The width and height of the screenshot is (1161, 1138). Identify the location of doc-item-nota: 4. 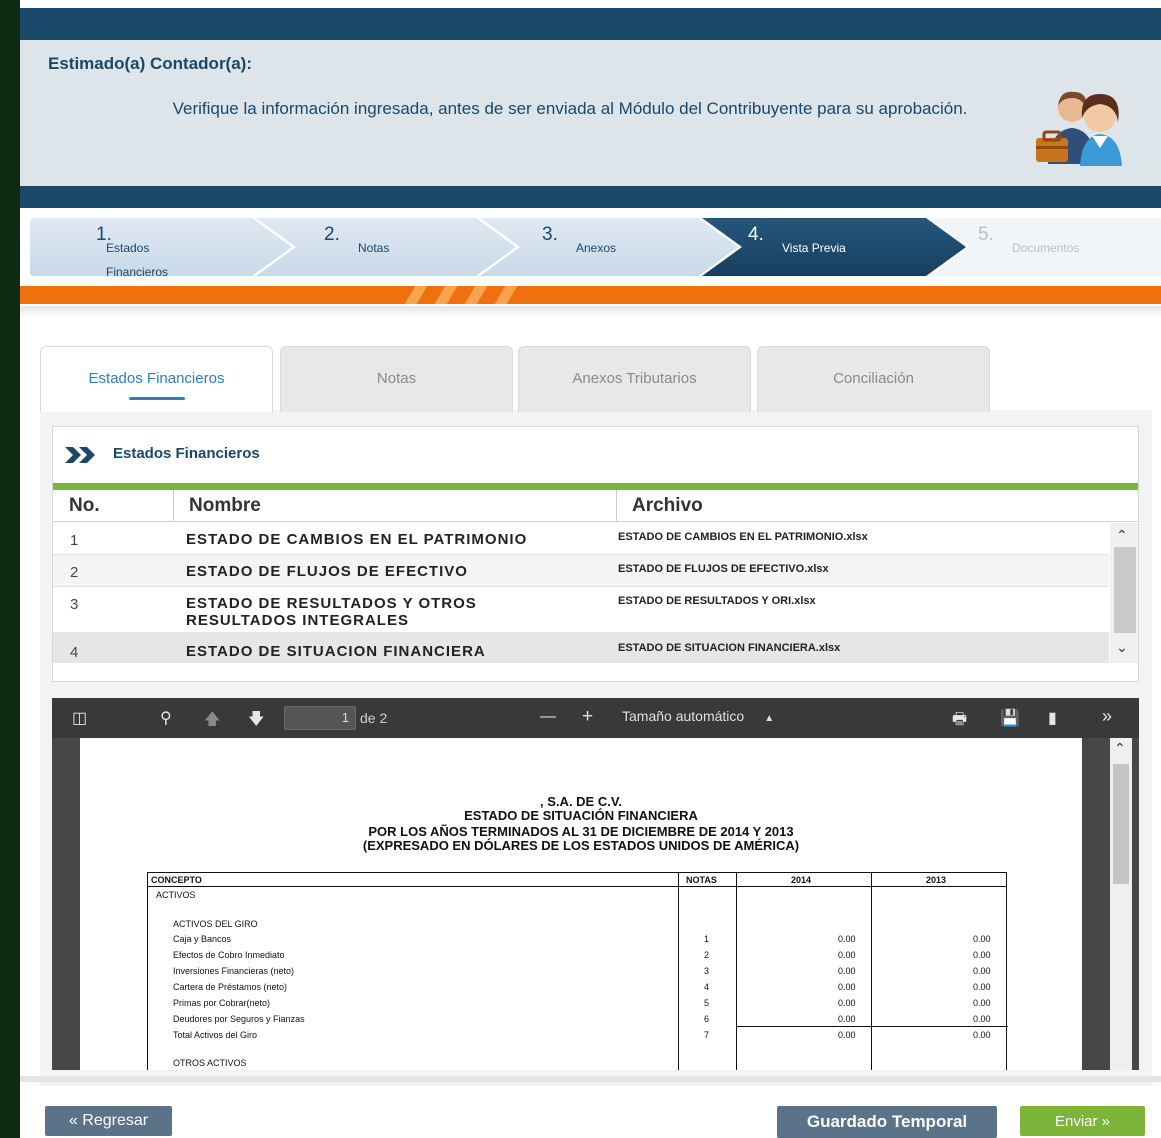
(707, 987).